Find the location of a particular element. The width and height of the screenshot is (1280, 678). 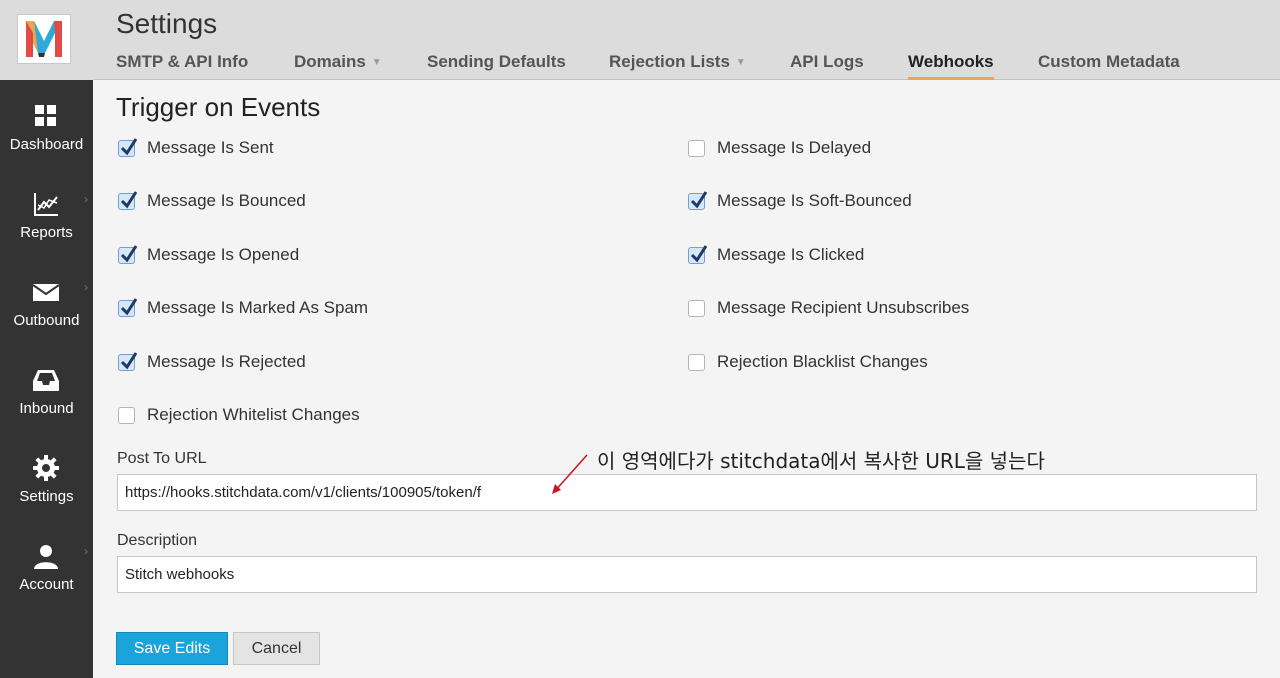

sidebar-item-outbound: › Outbound is located at coordinates (46, 300).